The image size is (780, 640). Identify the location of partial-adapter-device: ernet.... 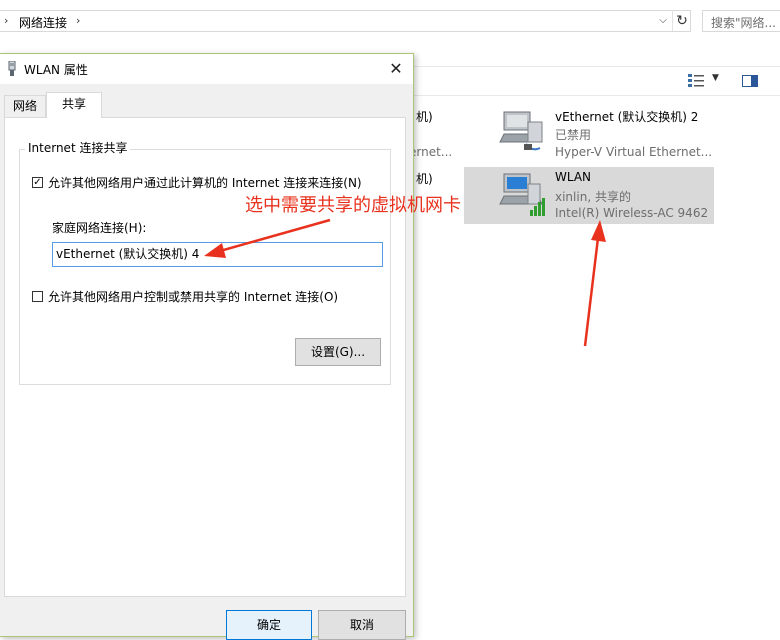
(431, 152).